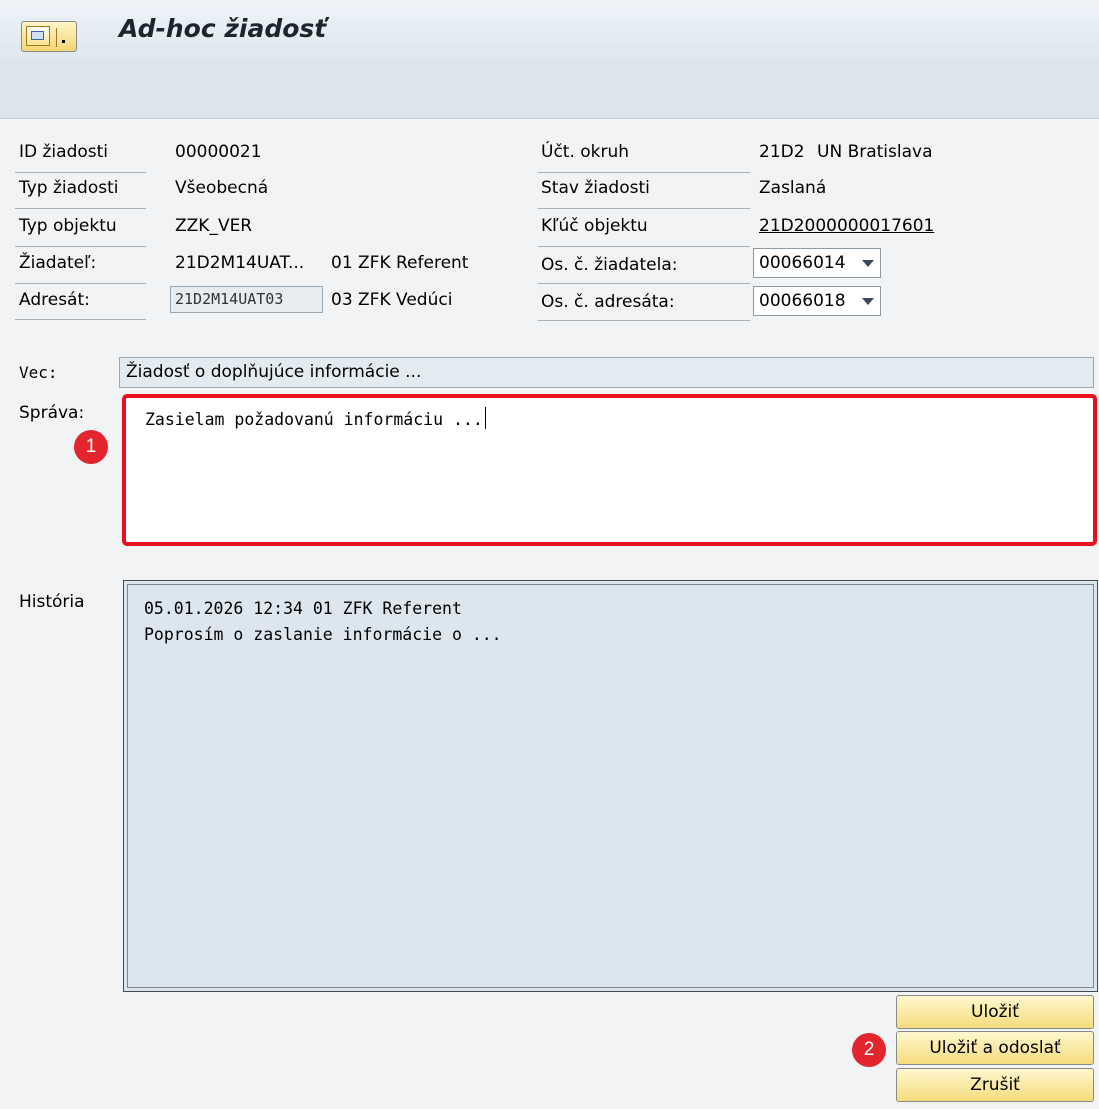 The width and height of the screenshot is (1099, 1109). Describe the element at coordinates (594, 226) in the screenshot. I see `object-key-label: Kľúč objektu` at that location.